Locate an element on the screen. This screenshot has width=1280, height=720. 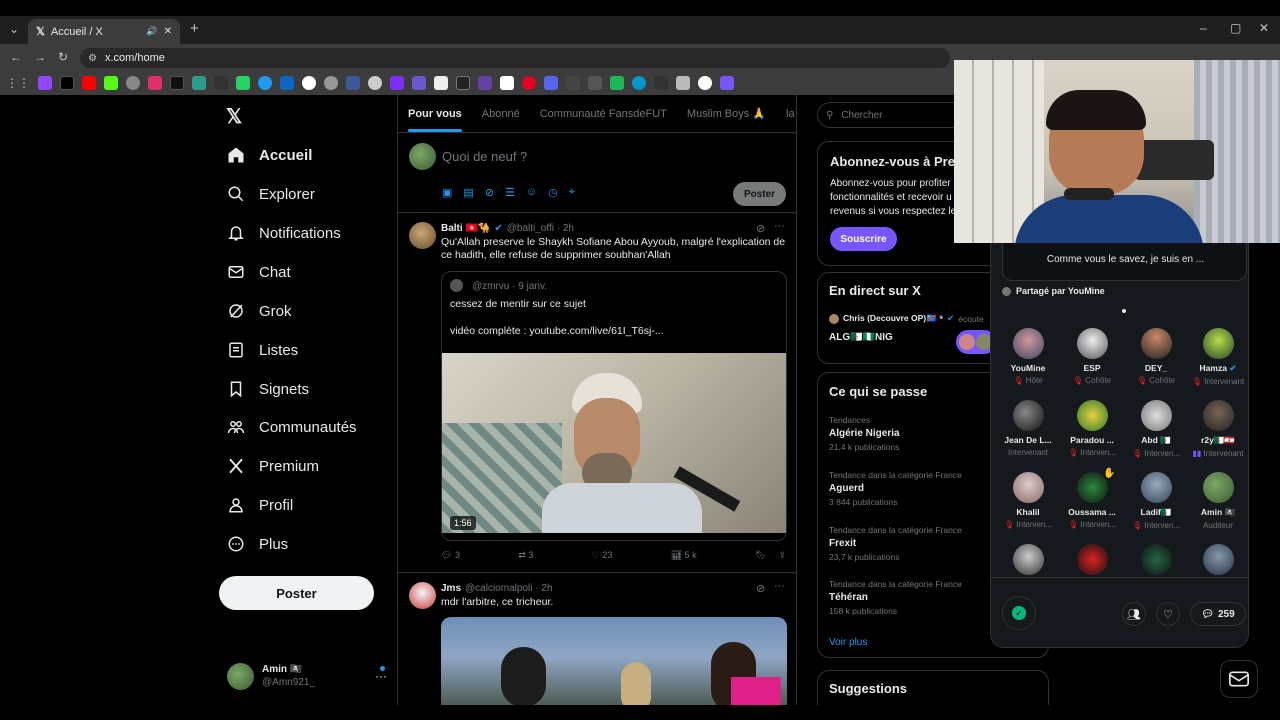
schedule-icon: ◷ is located at coordinates (553, 192).